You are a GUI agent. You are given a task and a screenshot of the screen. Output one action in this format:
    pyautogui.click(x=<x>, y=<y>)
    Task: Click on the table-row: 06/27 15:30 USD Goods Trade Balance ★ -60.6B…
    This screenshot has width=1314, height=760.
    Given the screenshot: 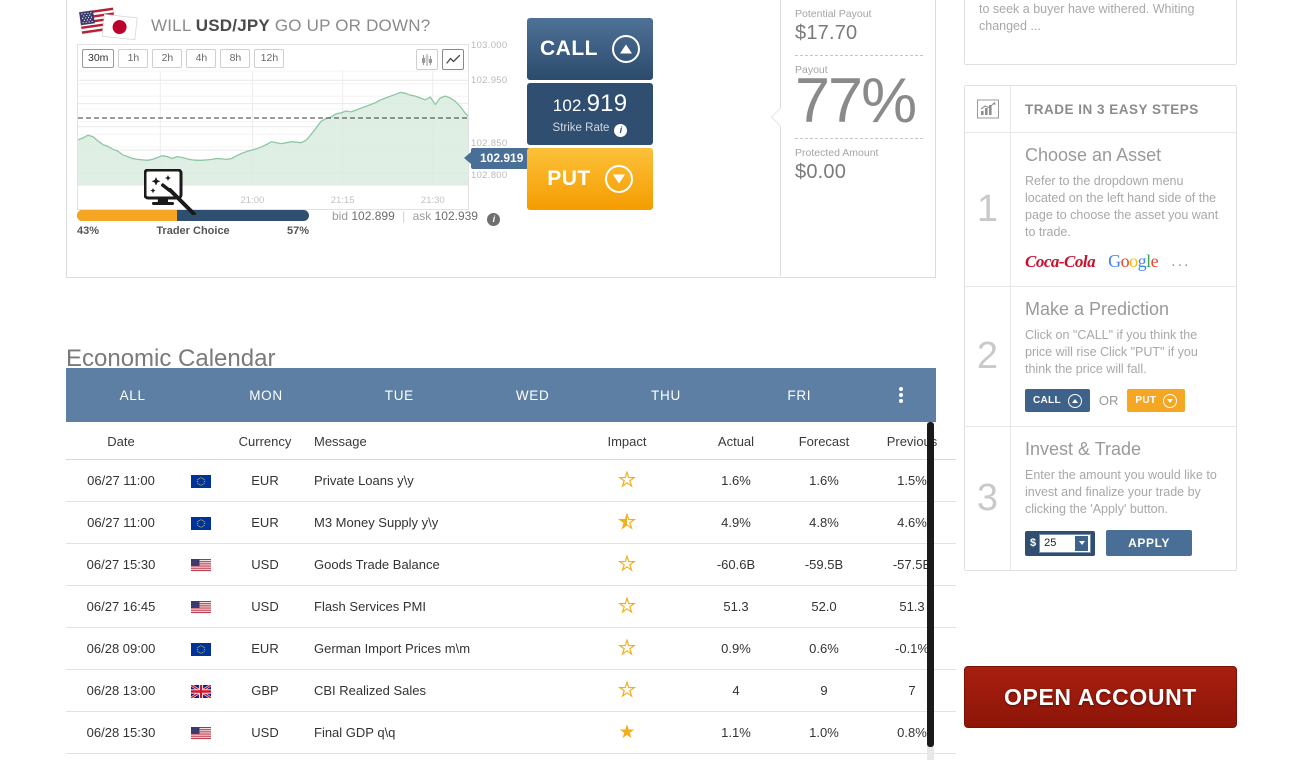 What is the action you would take?
    pyautogui.click(x=511, y=564)
    